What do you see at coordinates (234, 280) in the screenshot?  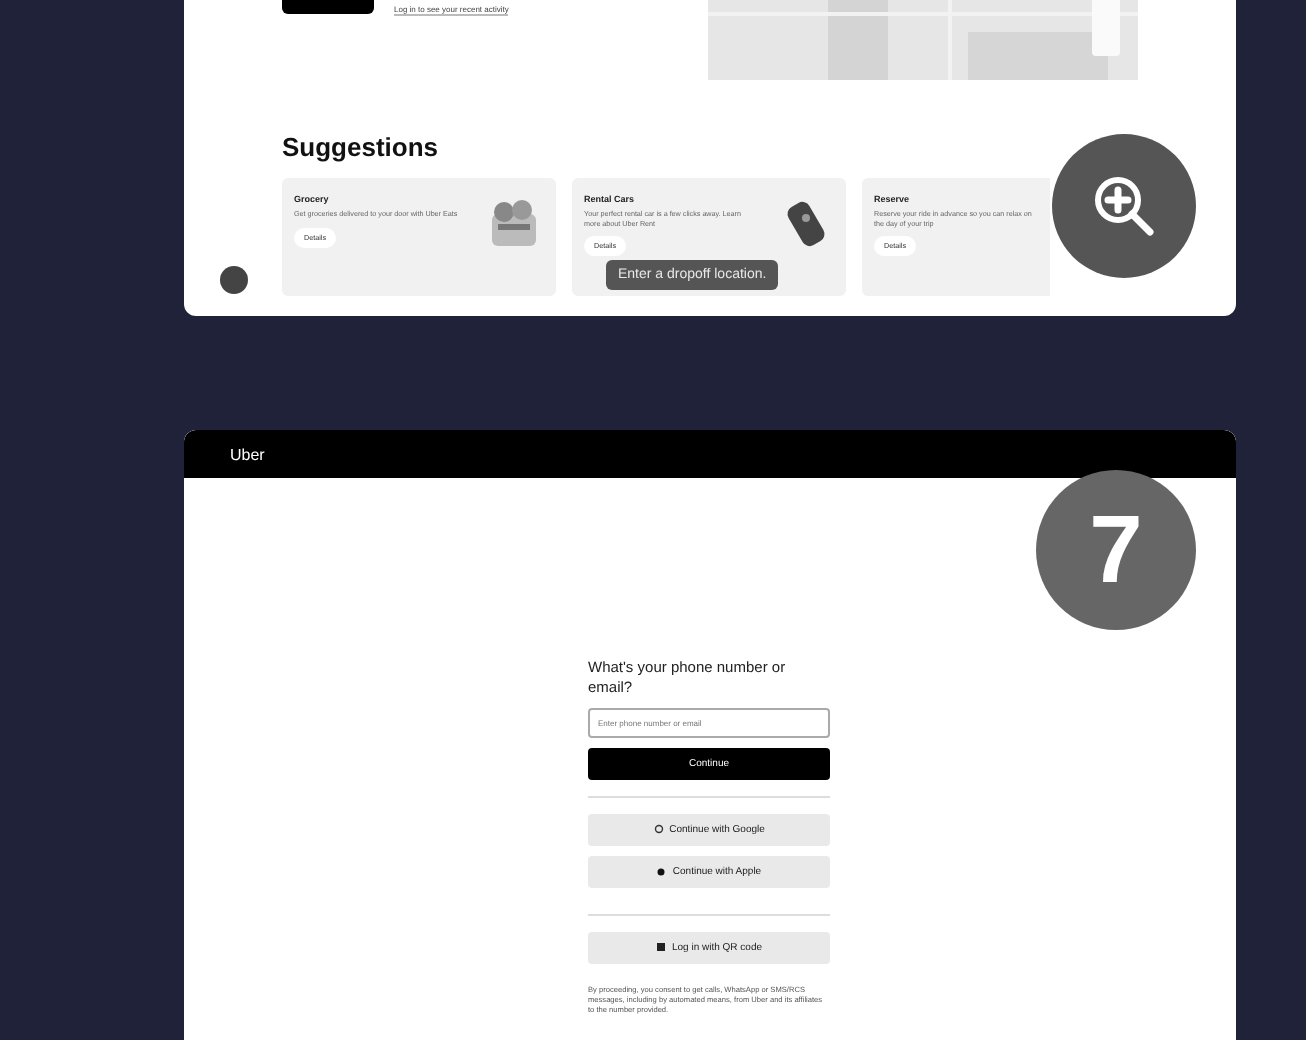 I see `status-dot` at bounding box center [234, 280].